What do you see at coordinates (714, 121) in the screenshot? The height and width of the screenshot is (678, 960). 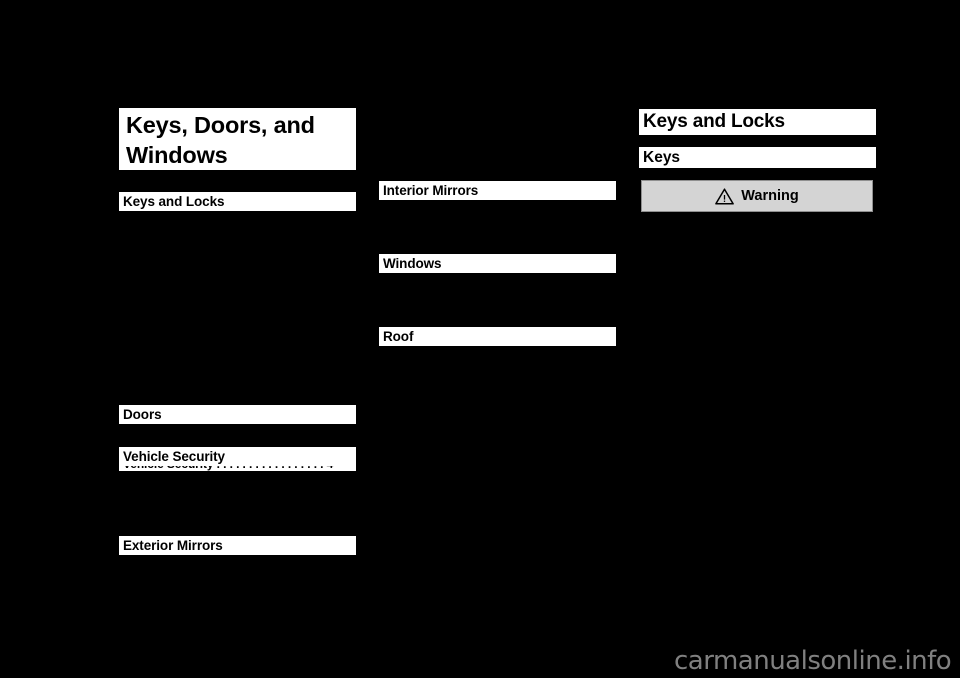 I see `page-heading-label: Keys and Locks` at bounding box center [714, 121].